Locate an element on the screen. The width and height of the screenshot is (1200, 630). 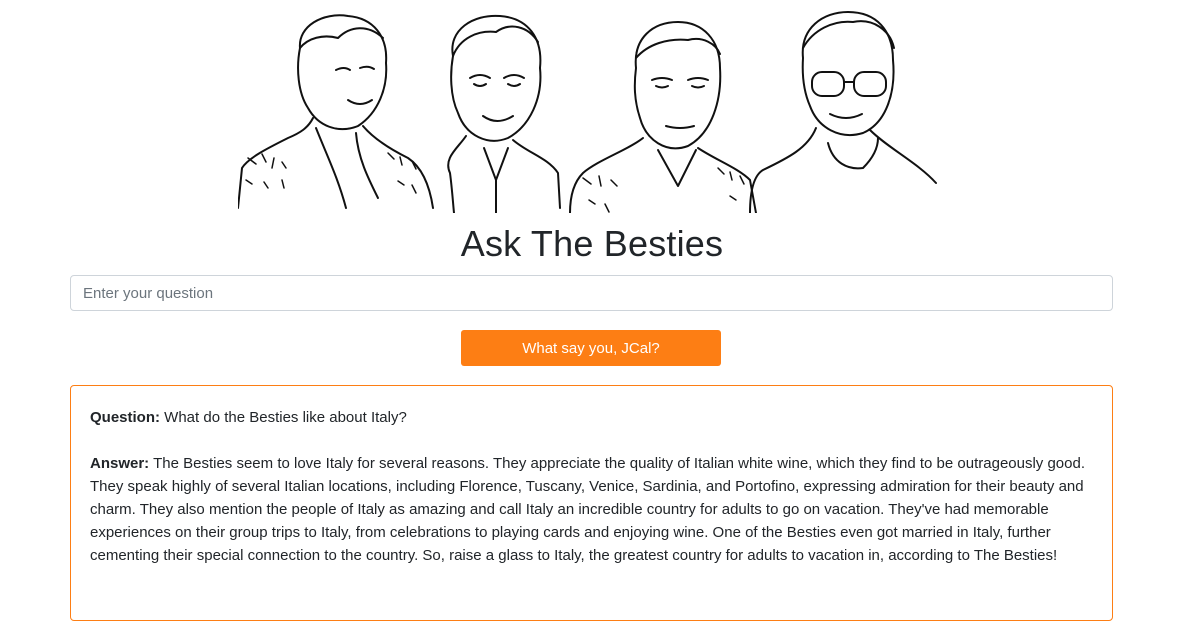
question-text: What do the Besties like about Italy? is located at coordinates (285, 417).